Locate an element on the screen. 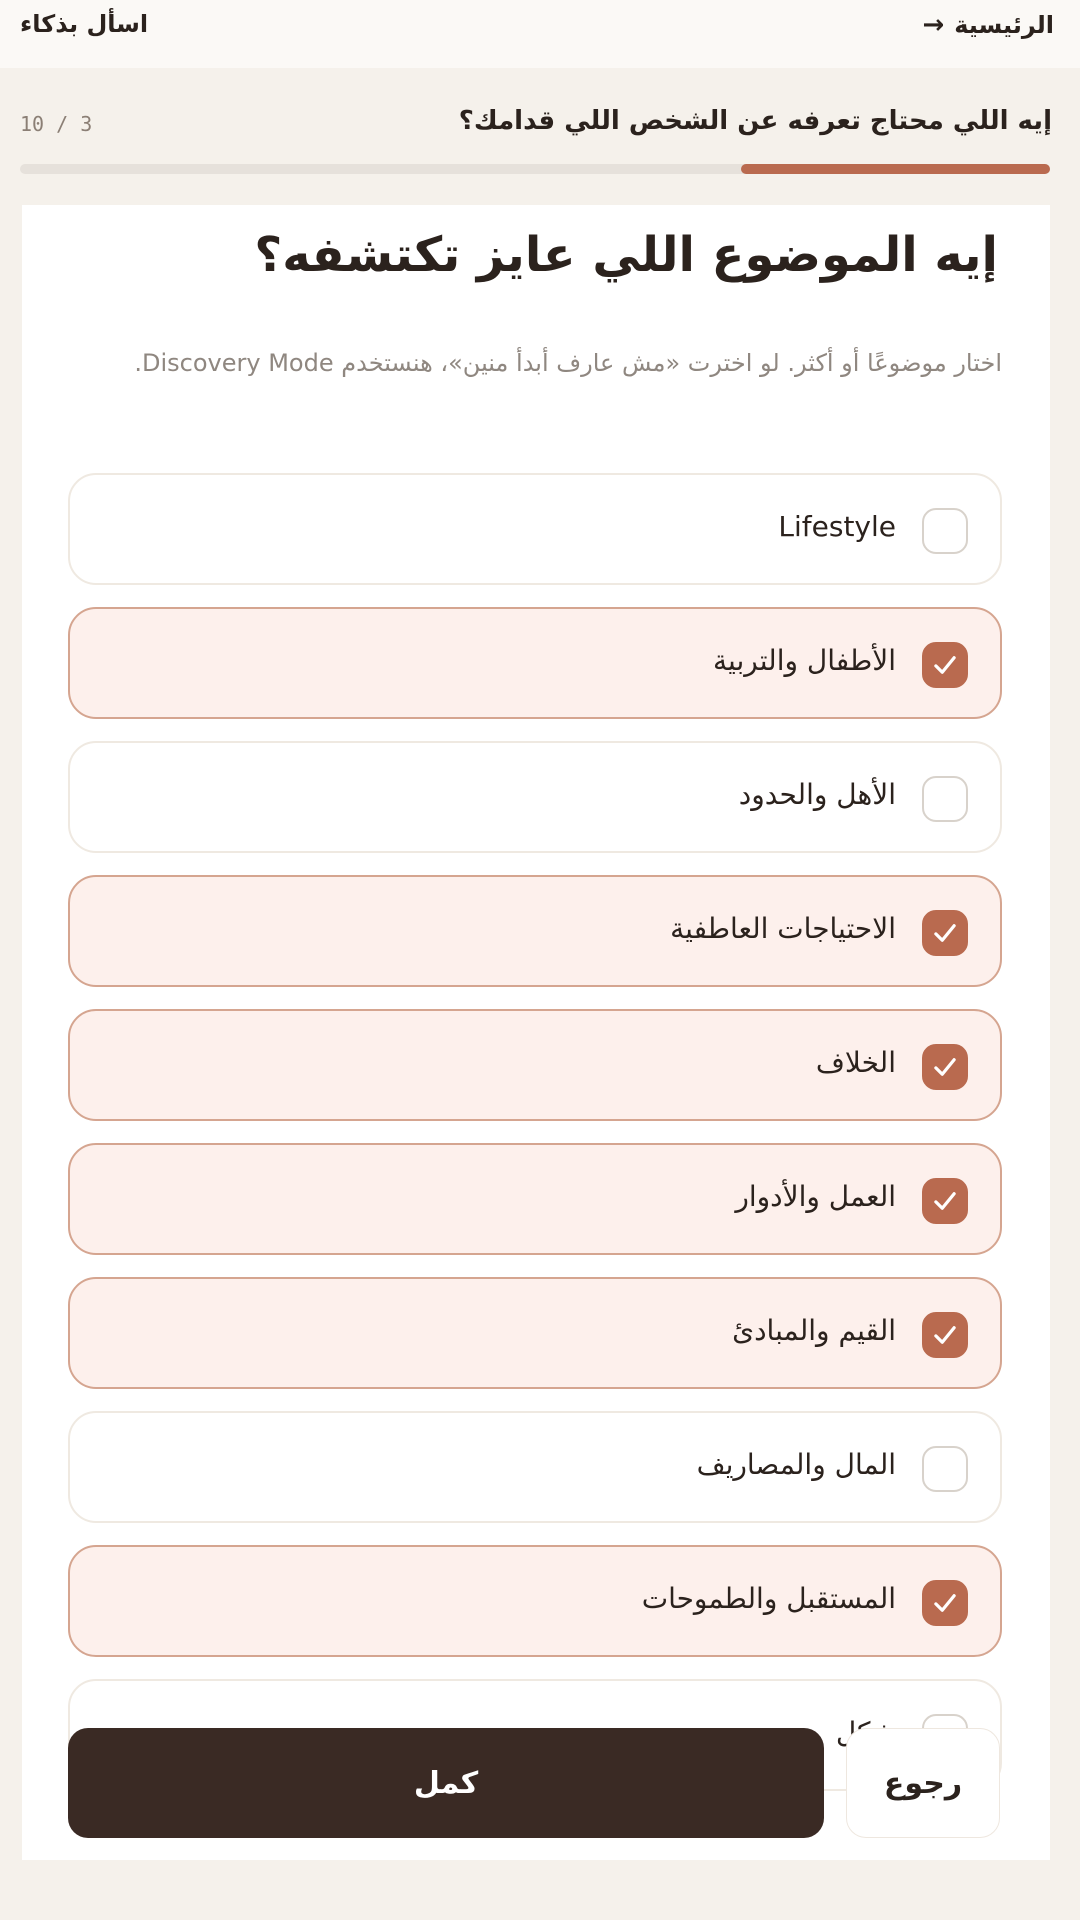 The width and height of the screenshot is (1080, 1920). topic-option: المال والمصاريف is located at coordinates (535, 1467).